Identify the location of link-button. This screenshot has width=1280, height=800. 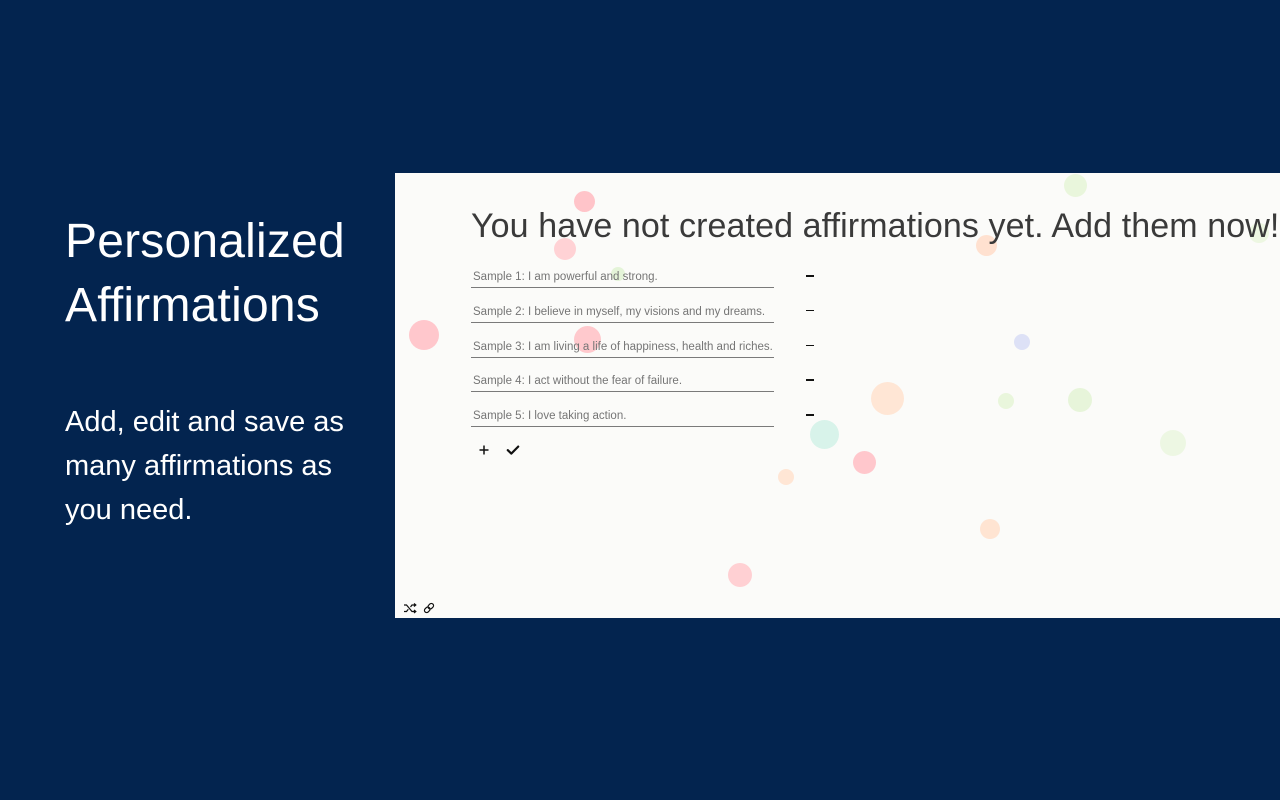
(429, 608).